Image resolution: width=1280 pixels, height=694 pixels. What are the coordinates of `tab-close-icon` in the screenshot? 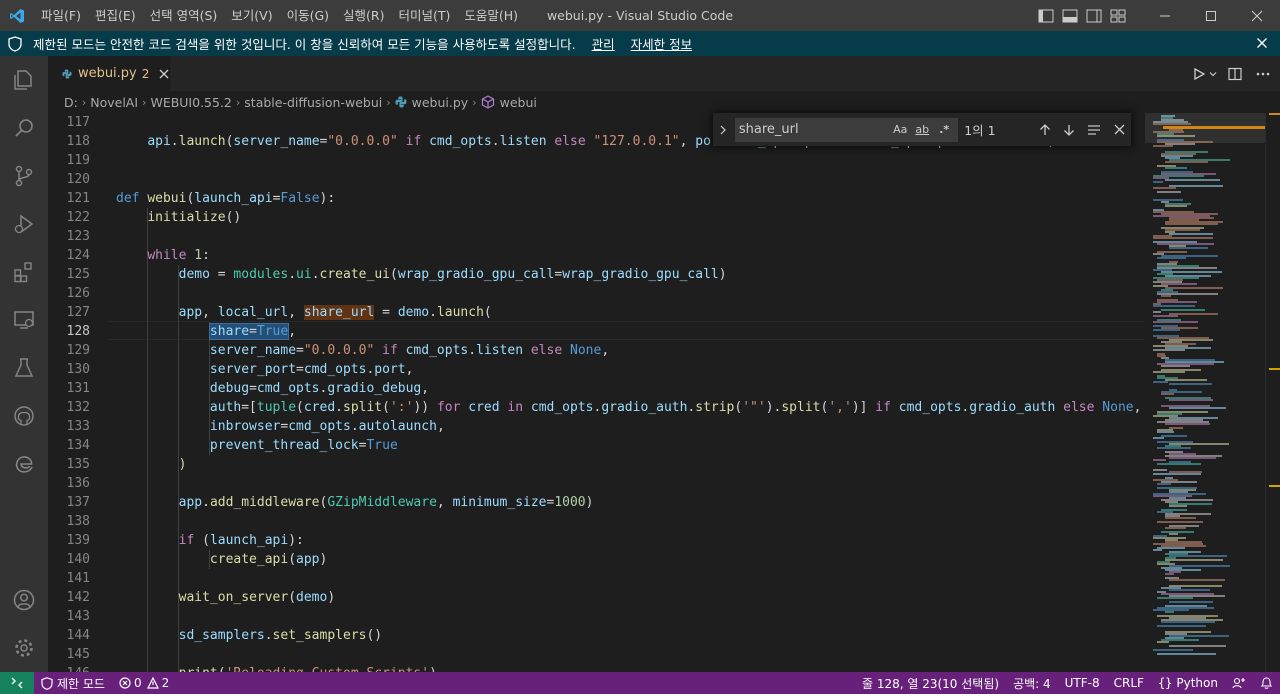 It's located at (164, 74).